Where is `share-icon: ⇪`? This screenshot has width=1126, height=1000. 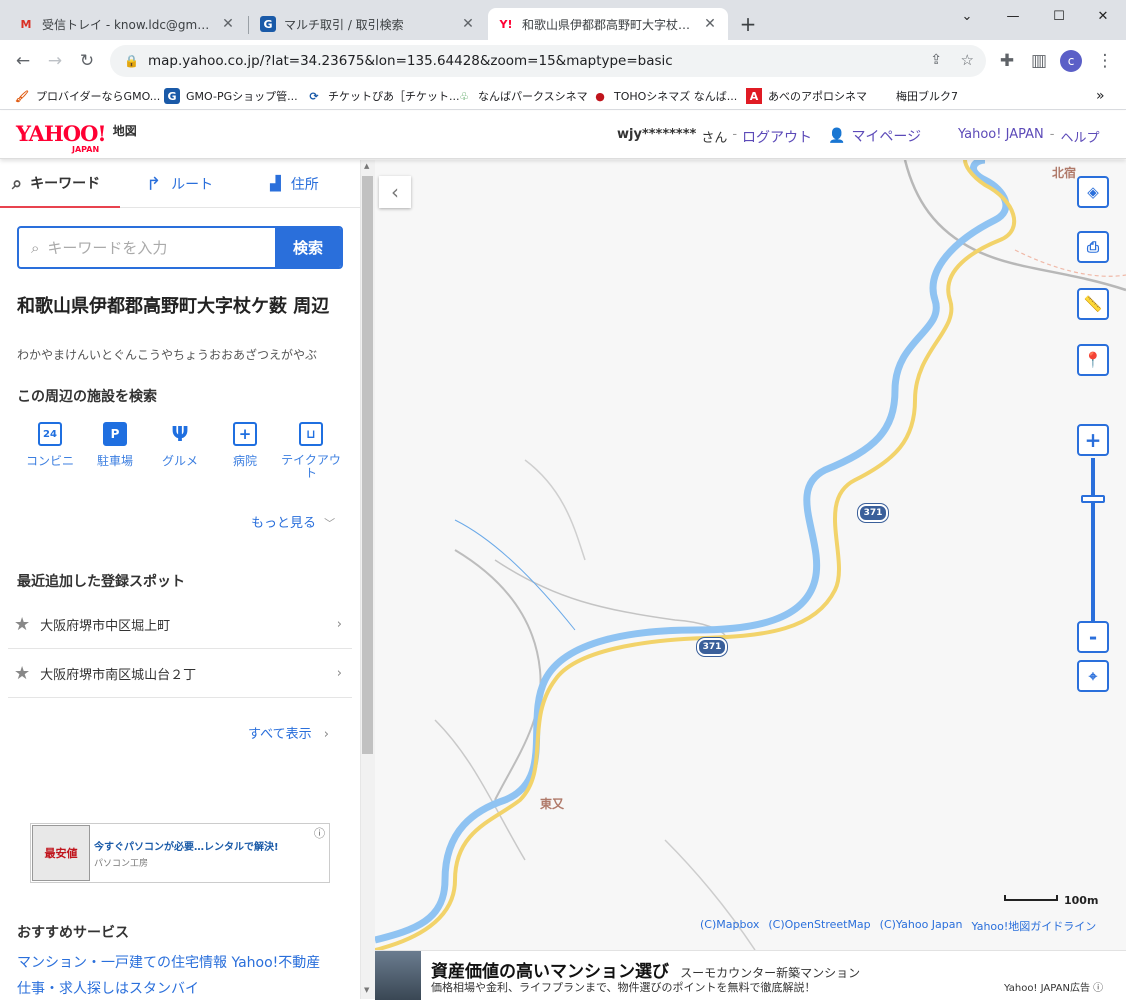 share-icon: ⇪ is located at coordinates (936, 60).